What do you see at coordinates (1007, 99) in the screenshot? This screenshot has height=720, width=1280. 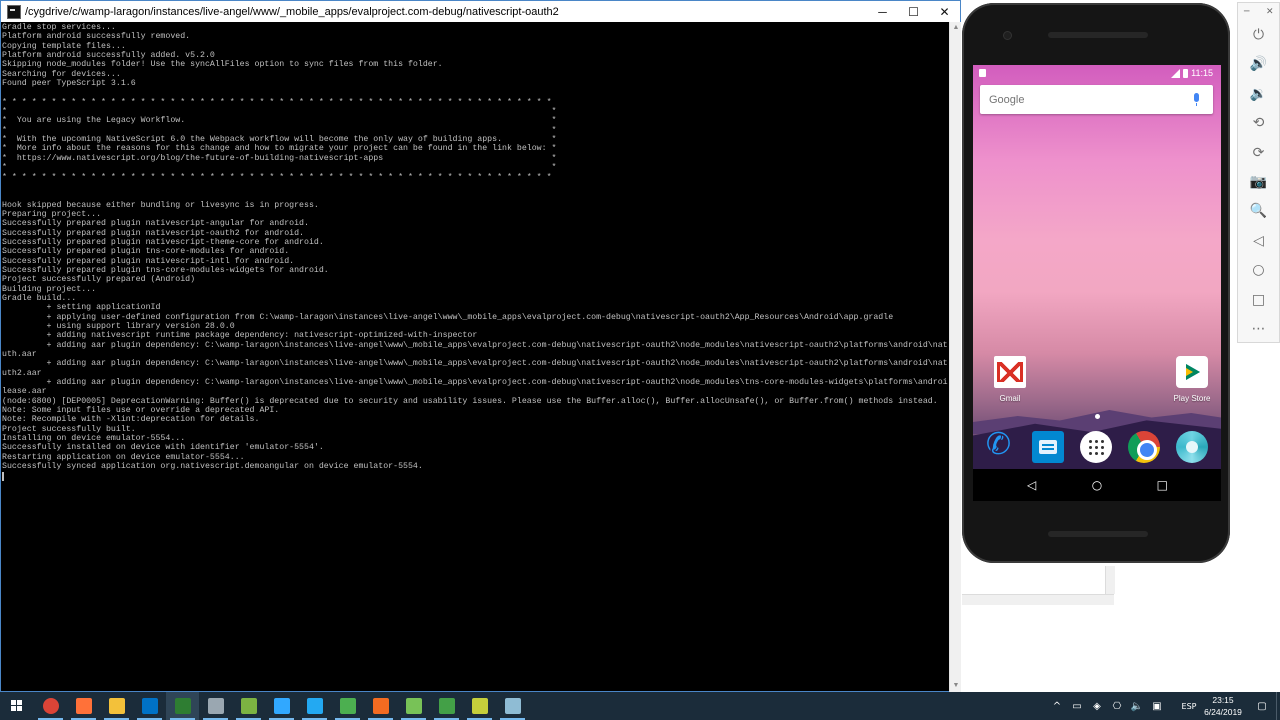 I see `google-logo: Google` at bounding box center [1007, 99].